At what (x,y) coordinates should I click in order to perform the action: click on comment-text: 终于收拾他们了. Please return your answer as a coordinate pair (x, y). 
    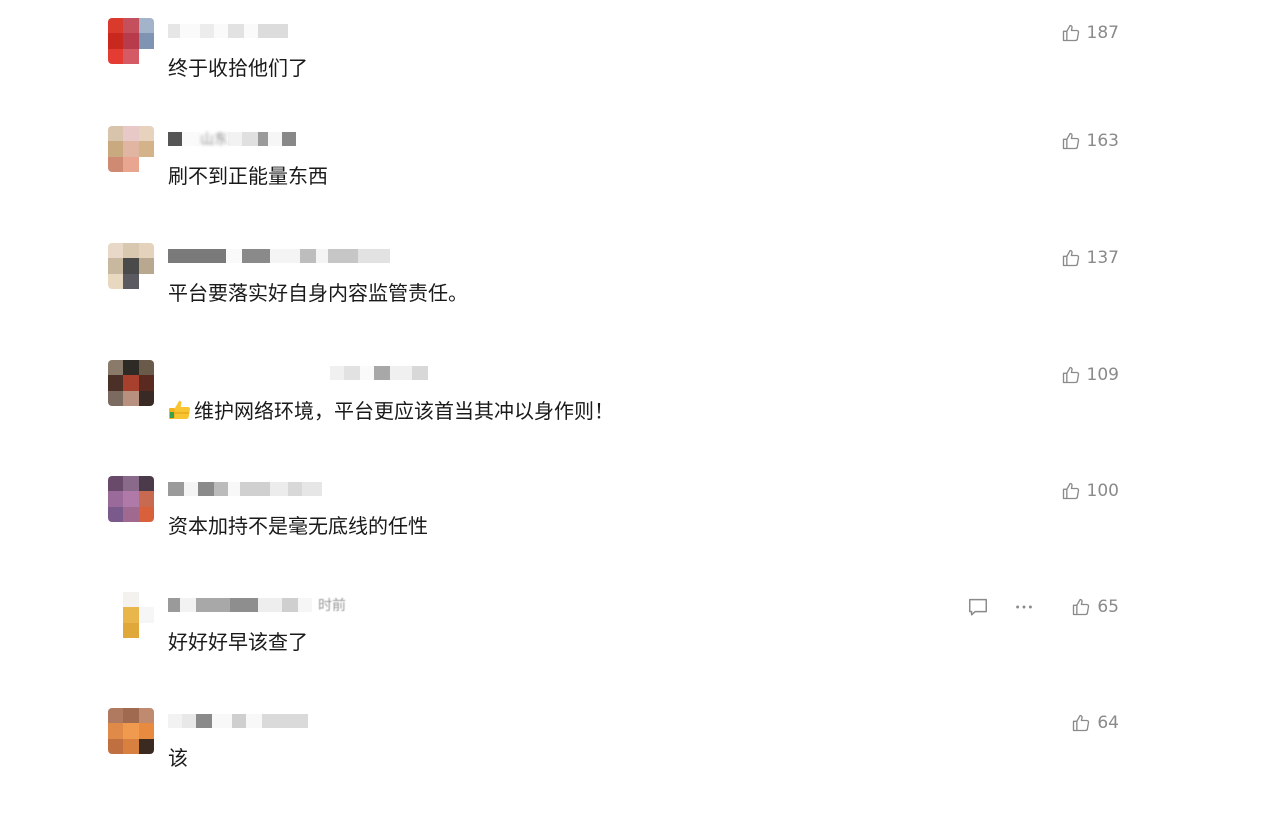
    Looking at the image, I should click on (238, 68).